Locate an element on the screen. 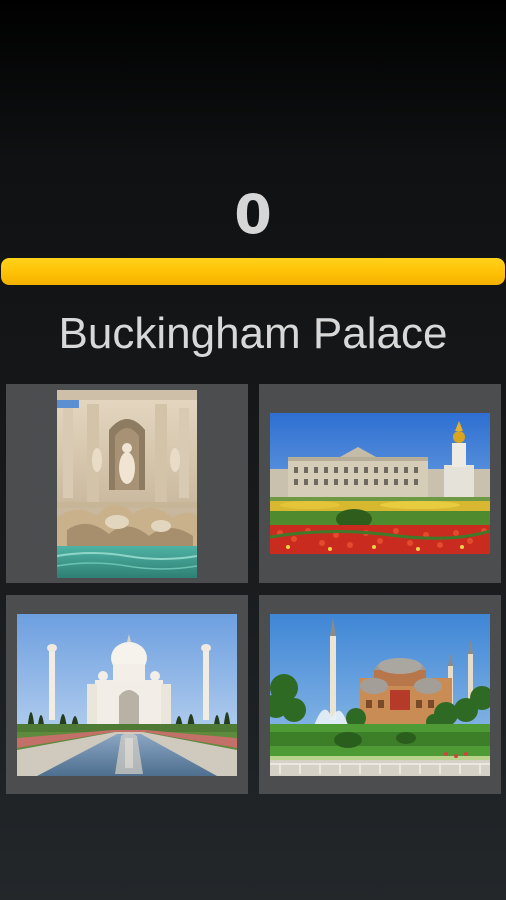  timer-progress-bar is located at coordinates (253, 271).